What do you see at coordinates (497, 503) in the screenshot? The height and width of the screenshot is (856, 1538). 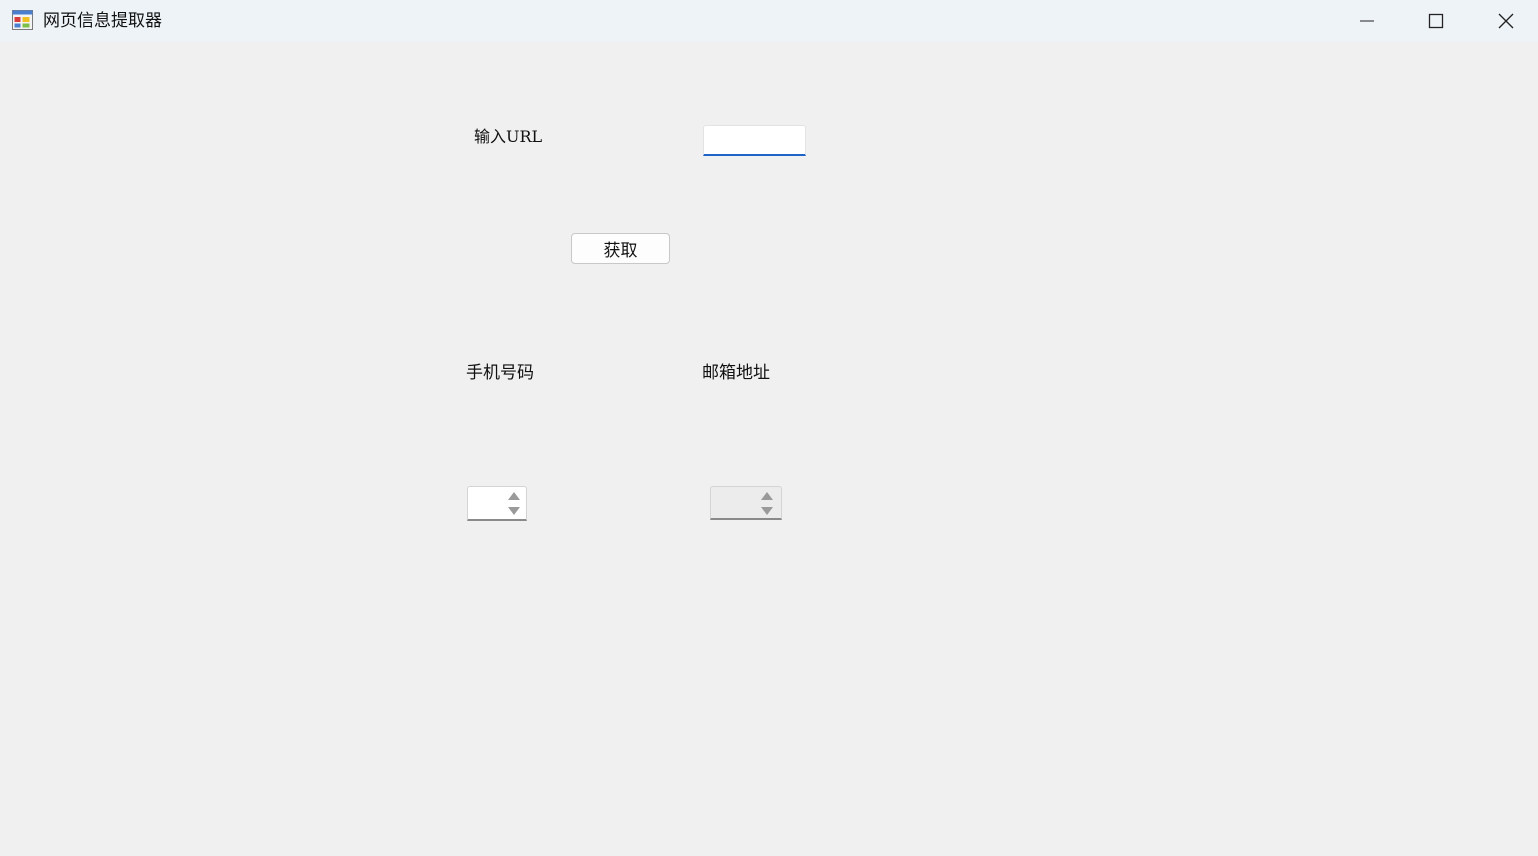 I see `phone-spinner` at bounding box center [497, 503].